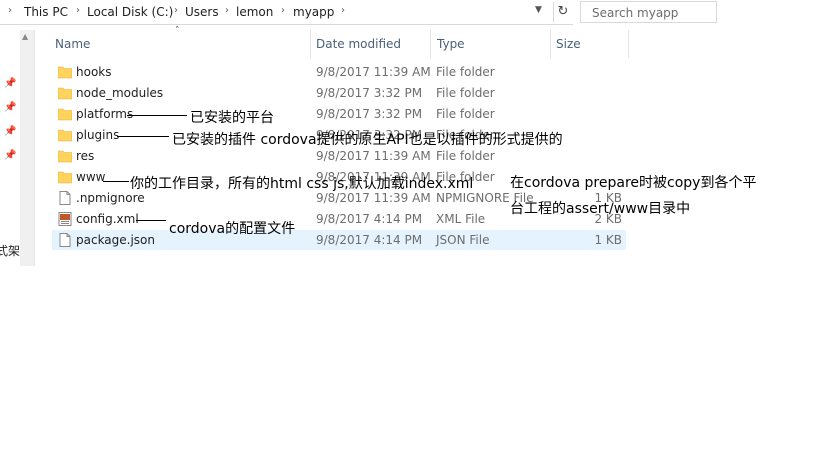 Image resolution: width=819 pixels, height=460 pixels. I want to click on file-name: node_modules, so click(120, 93).